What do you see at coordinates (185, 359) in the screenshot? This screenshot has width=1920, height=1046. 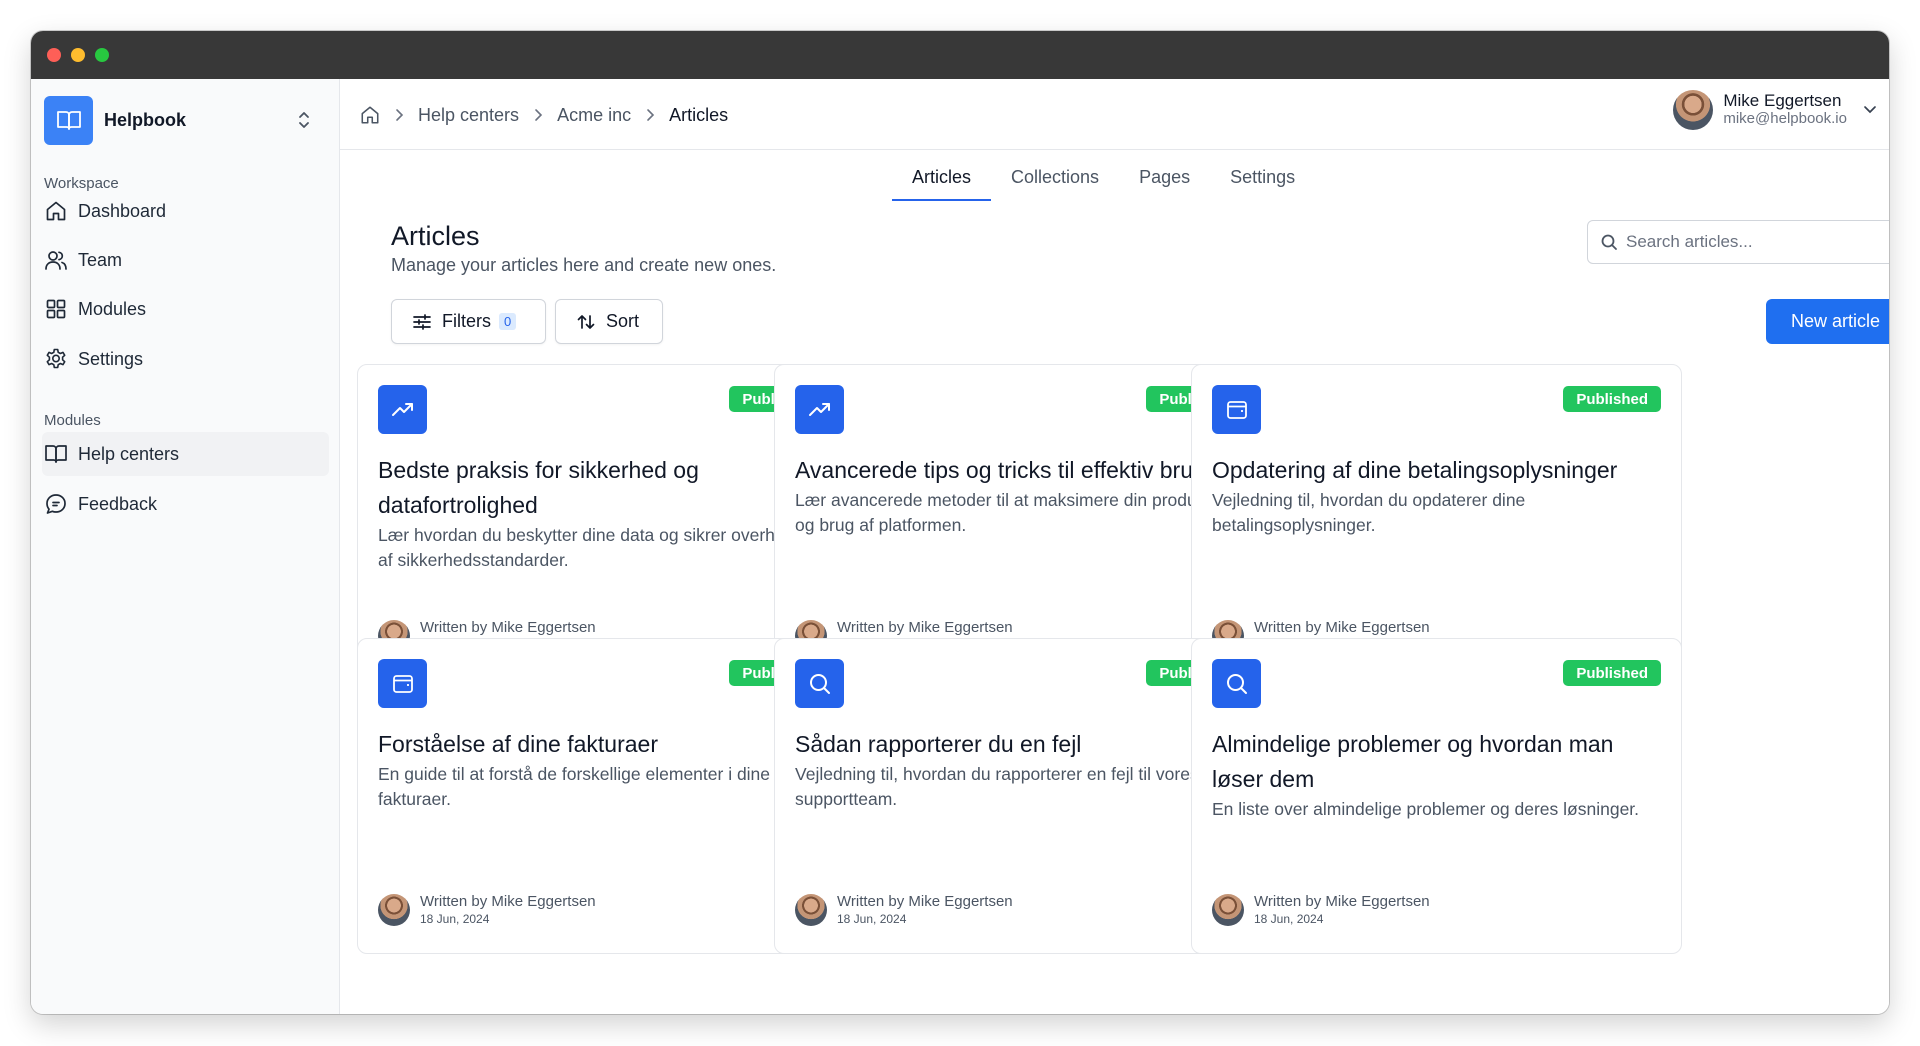 I see `sidebar-item-settings: Settings` at bounding box center [185, 359].